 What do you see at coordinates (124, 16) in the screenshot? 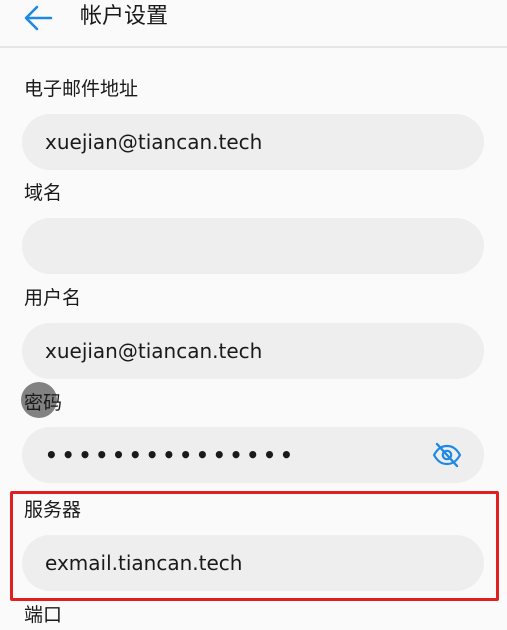
I see `page-title: 帐户设置` at bounding box center [124, 16].